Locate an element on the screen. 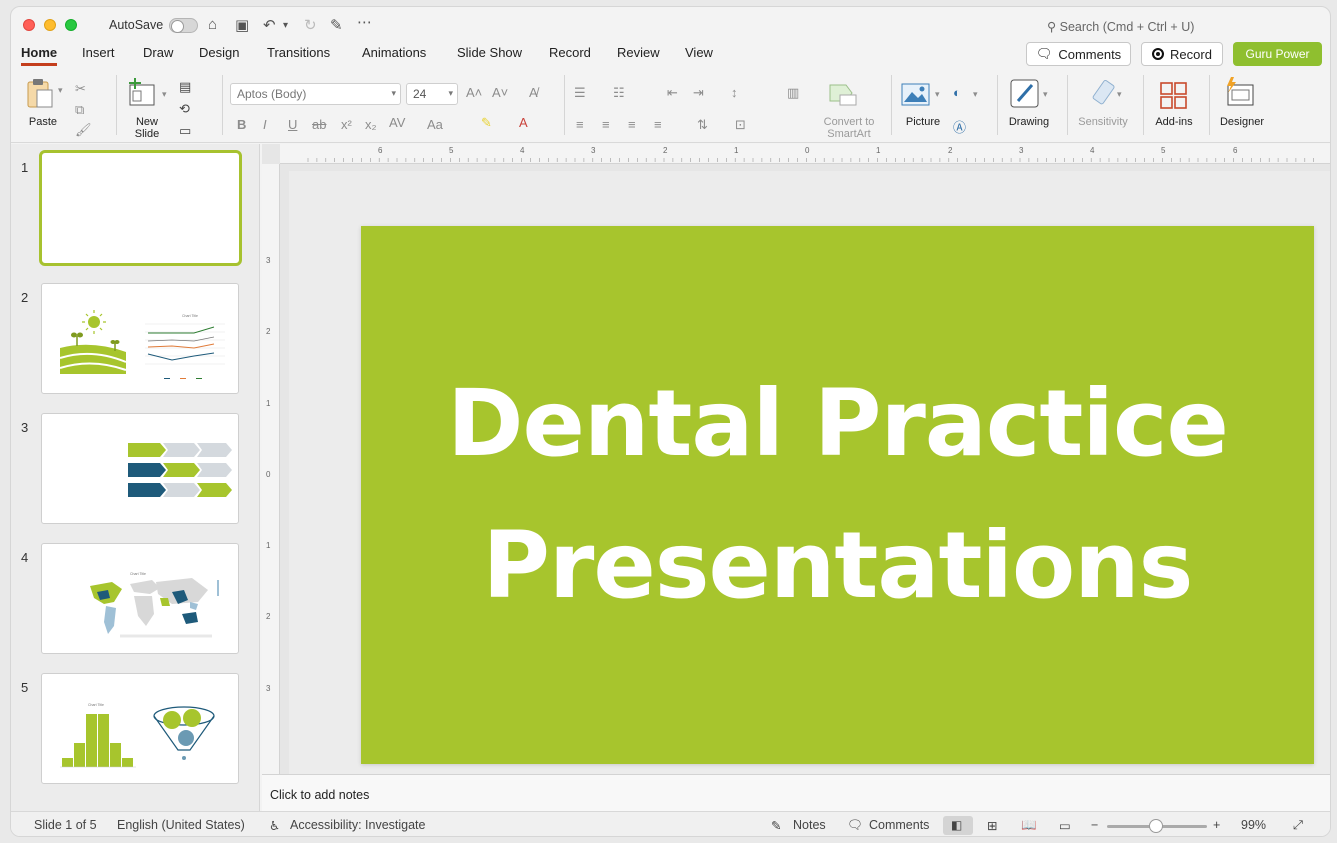 The image size is (1337, 843). new-slide-dropdown-chevron-icon: ▾ is located at coordinates (164, 94).